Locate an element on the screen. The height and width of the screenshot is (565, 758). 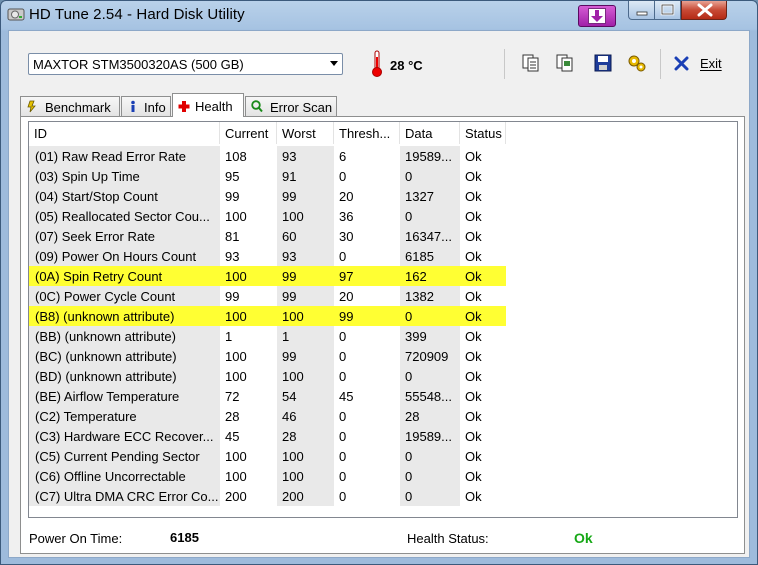
table-row: (09) Power On Hours Count 93 93 0 6185 Ok is located at coordinates (383, 256).